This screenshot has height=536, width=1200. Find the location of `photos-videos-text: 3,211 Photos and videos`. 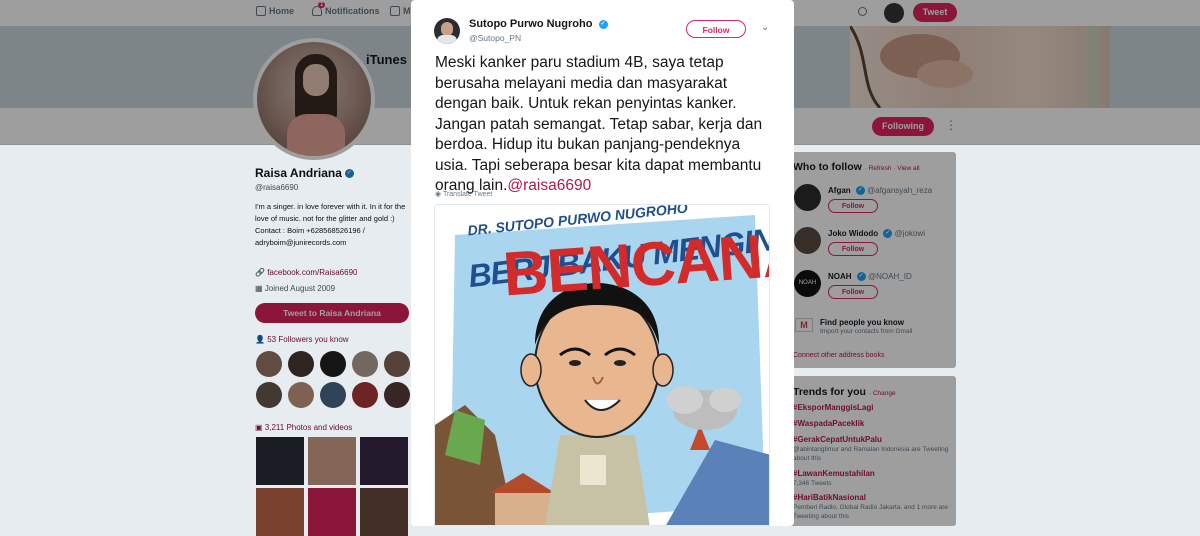

photos-videos-text: 3,211 Photos and videos is located at coordinates (308, 427).